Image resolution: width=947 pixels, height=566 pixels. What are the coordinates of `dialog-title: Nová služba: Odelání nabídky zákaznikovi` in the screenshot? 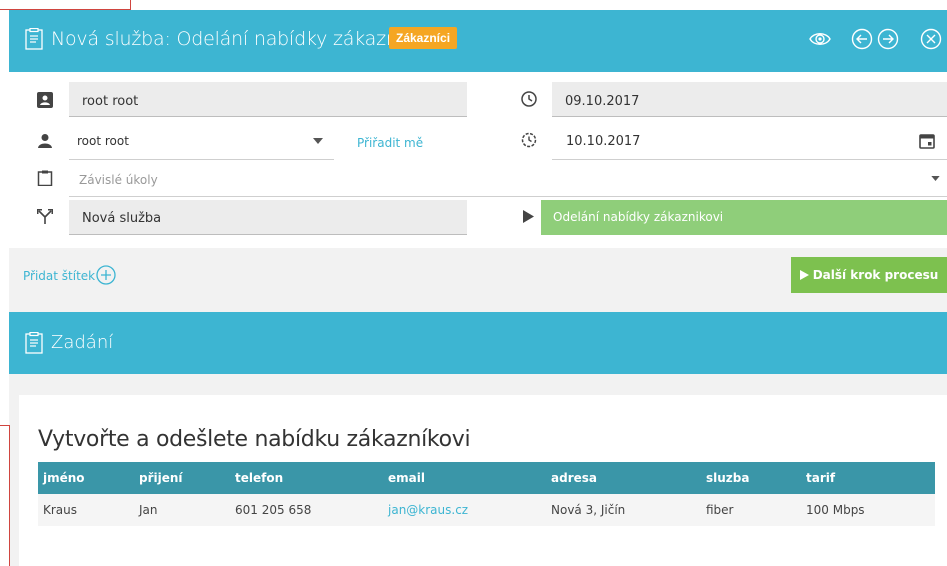 It's located at (246, 39).